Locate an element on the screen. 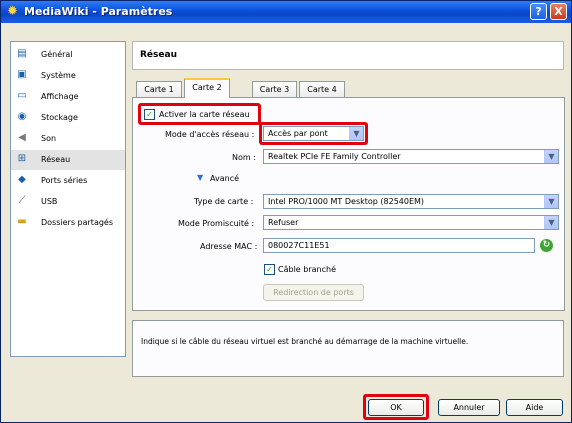  sidebar-item-serial-ports: ◆ Ports séries is located at coordinates (68, 181).